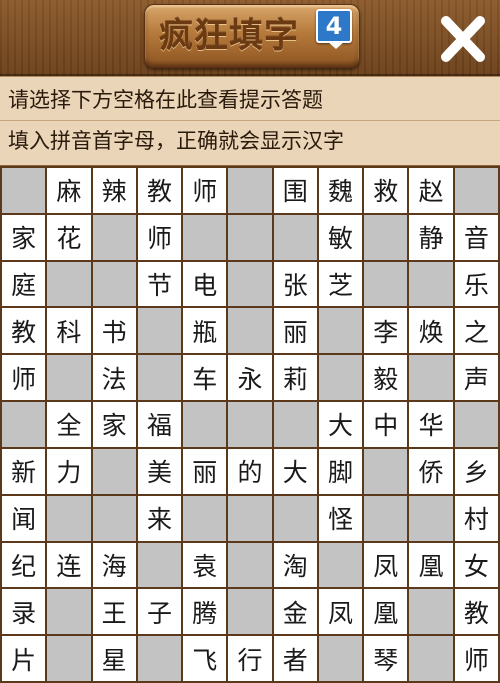 This screenshot has height=683, width=500. I want to click on grid-cell-filled: 丽, so click(295, 331).